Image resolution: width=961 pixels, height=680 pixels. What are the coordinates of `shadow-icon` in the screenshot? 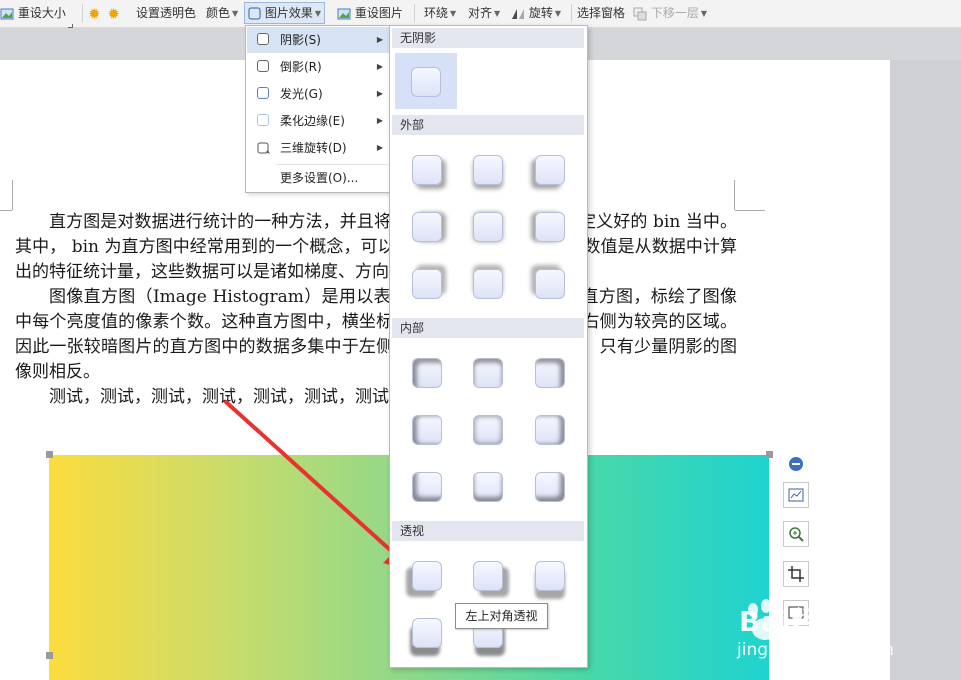 It's located at (263, 39).